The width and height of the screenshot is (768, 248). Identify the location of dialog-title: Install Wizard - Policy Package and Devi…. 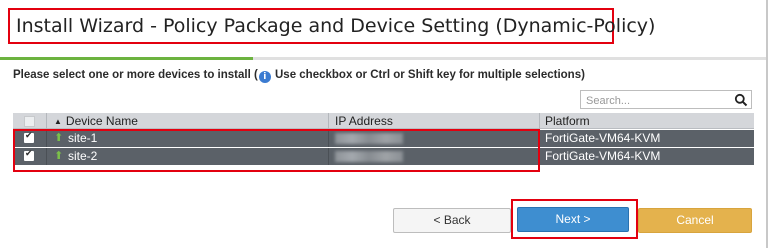
(336, 26).